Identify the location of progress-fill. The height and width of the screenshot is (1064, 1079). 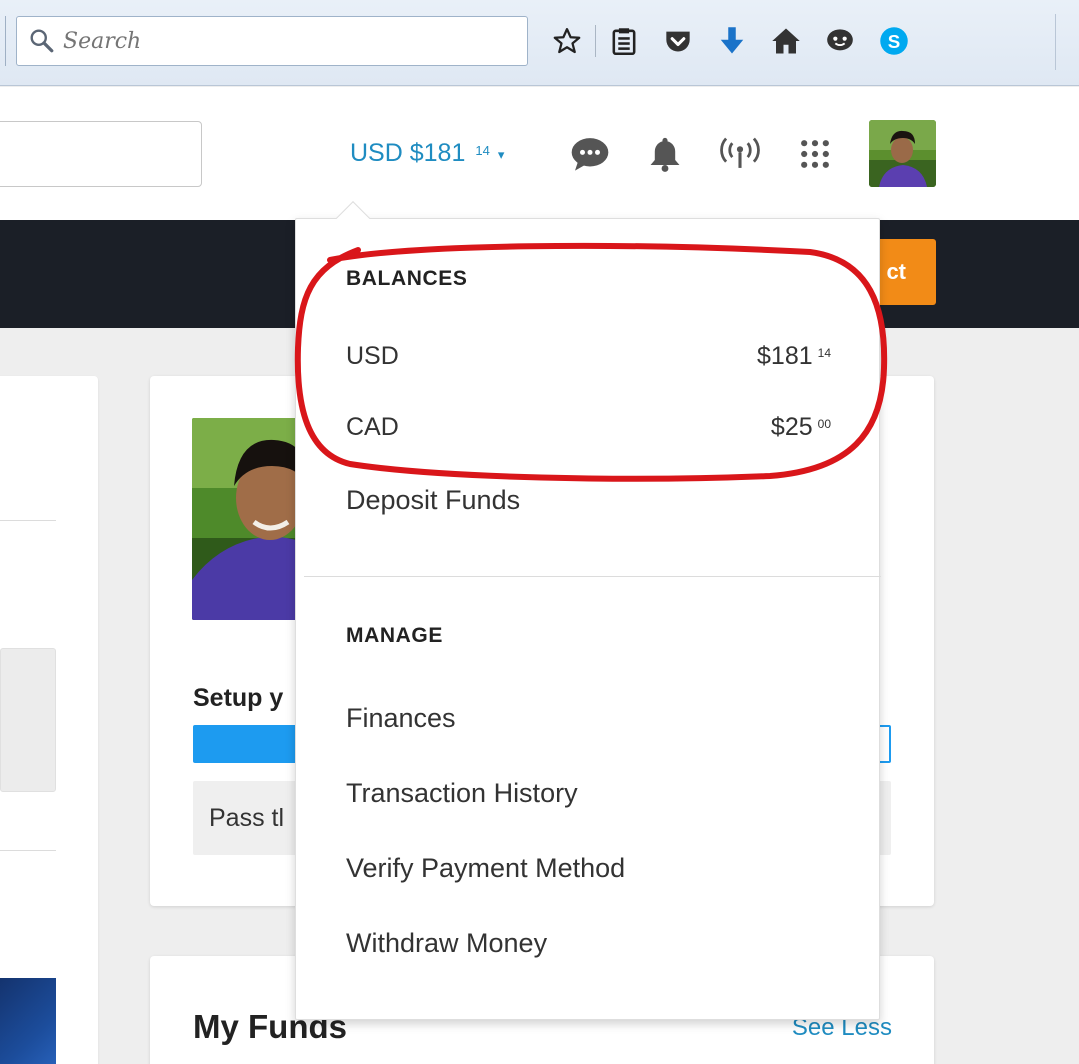
(247, 744).